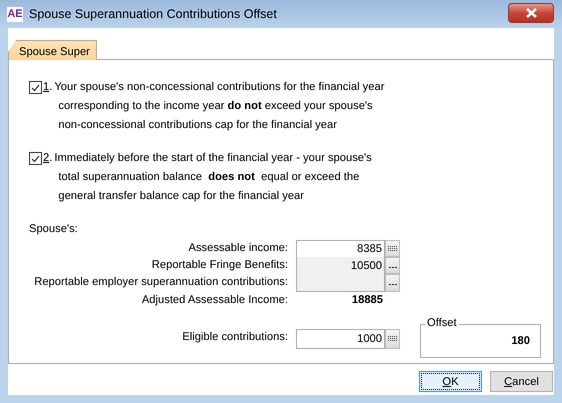  I want to click on condition-text: Immediately before the start of the financial year - your spouse's total superannuation balance does not equal or exceed the general transfer balance cap for the financial year, so click(213, 177).